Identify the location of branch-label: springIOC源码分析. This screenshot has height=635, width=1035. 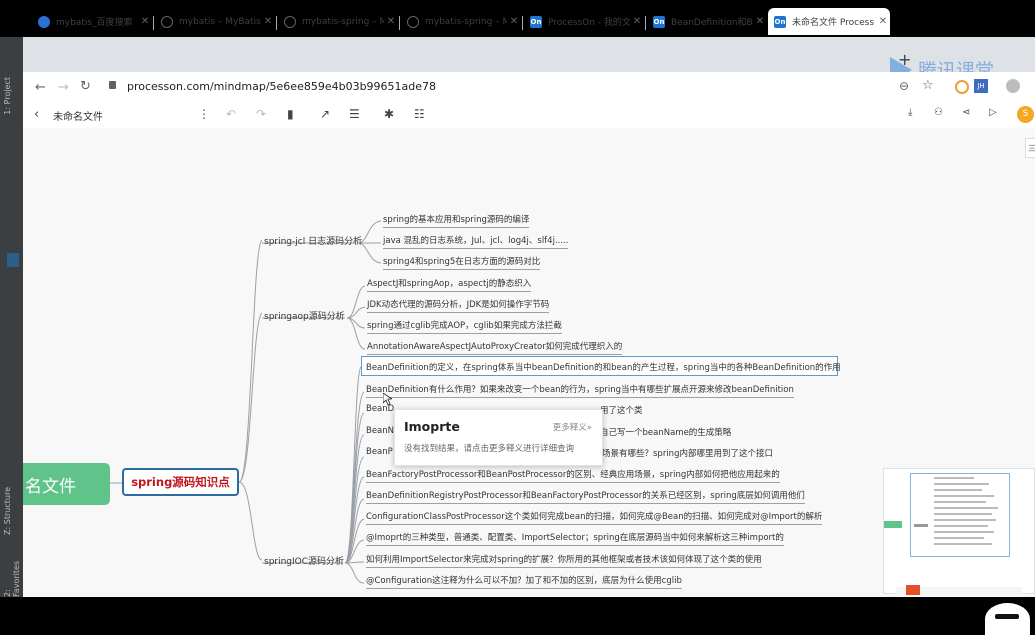
(304, 562).